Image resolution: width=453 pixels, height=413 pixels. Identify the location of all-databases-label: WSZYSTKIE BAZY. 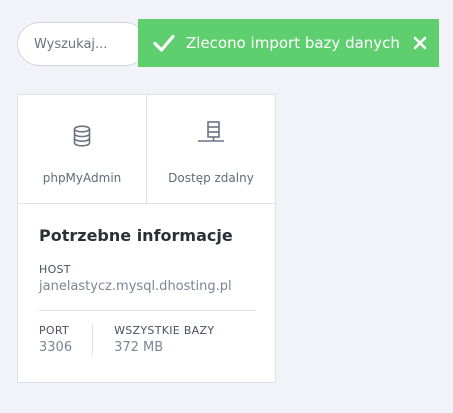
(164, 330).